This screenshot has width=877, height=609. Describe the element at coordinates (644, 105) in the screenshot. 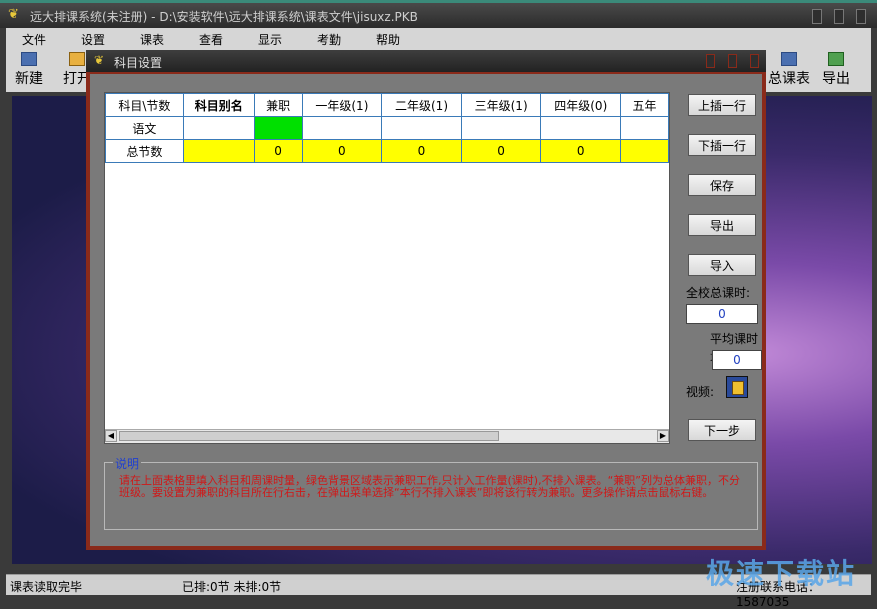

I see `header-grade5: 五年` at that location.